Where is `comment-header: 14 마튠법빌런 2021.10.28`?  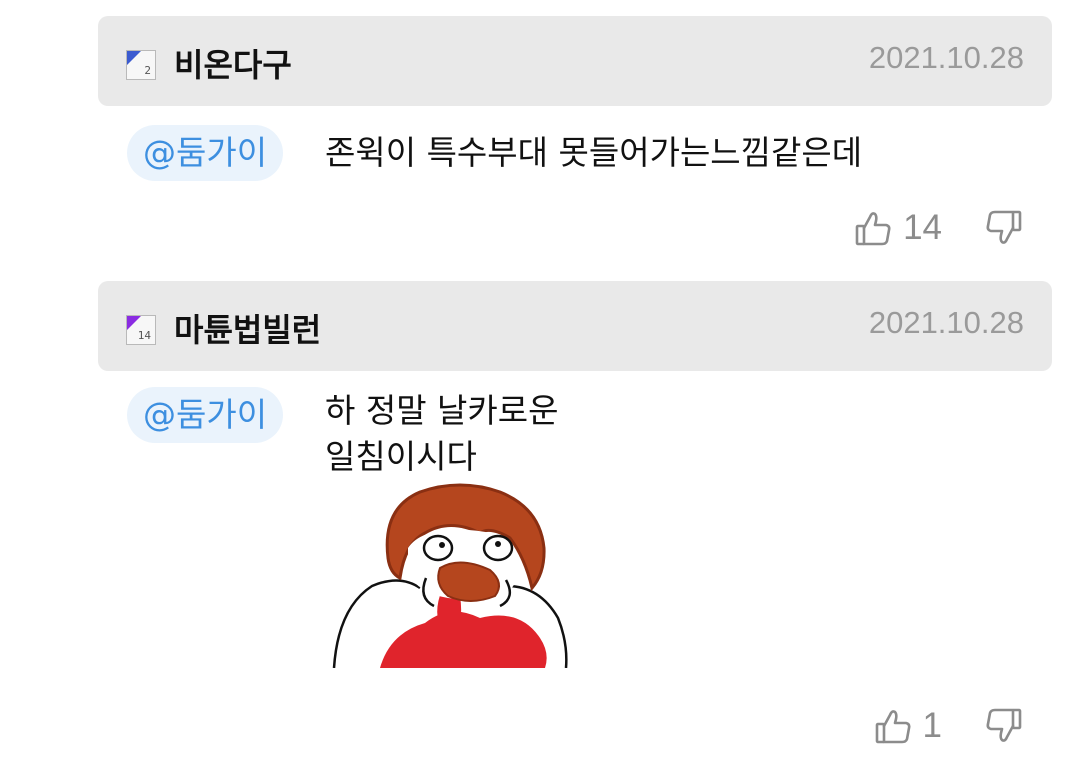
comment-header: 14 마튠법빌런 2021.10.28 is located at coordinates (575, 326).